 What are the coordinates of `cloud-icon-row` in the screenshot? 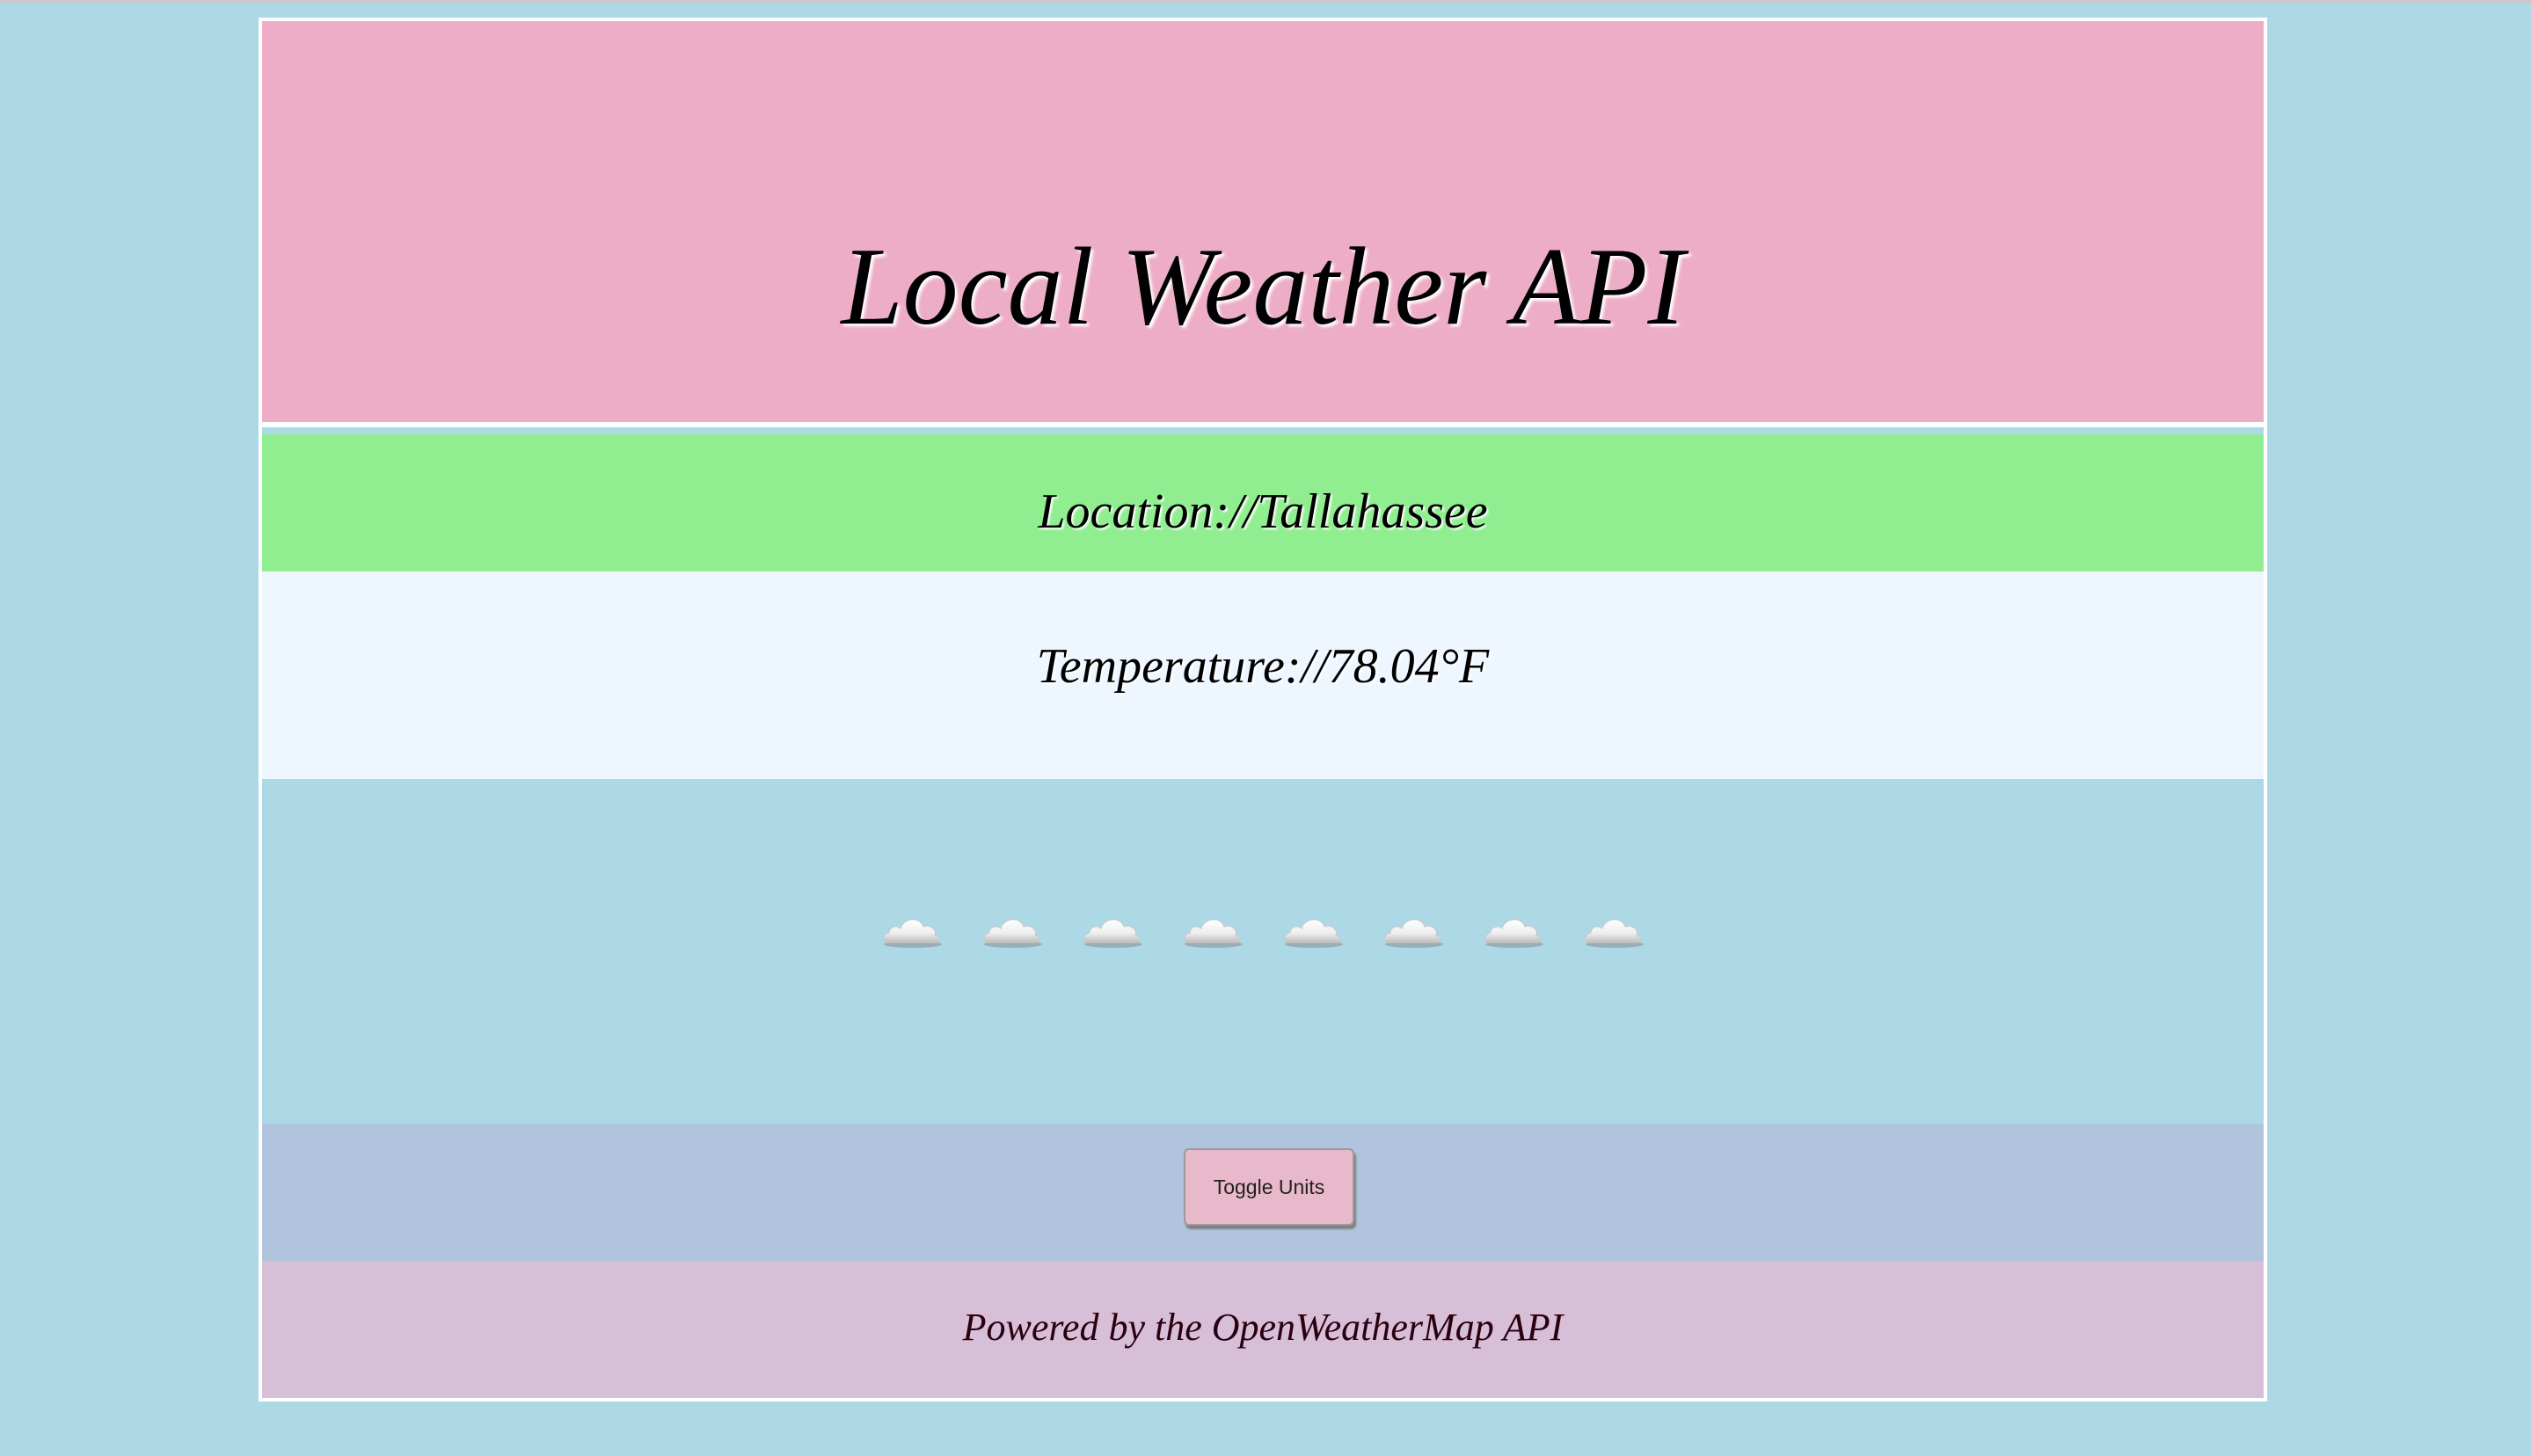 It's located at (1263, 929).